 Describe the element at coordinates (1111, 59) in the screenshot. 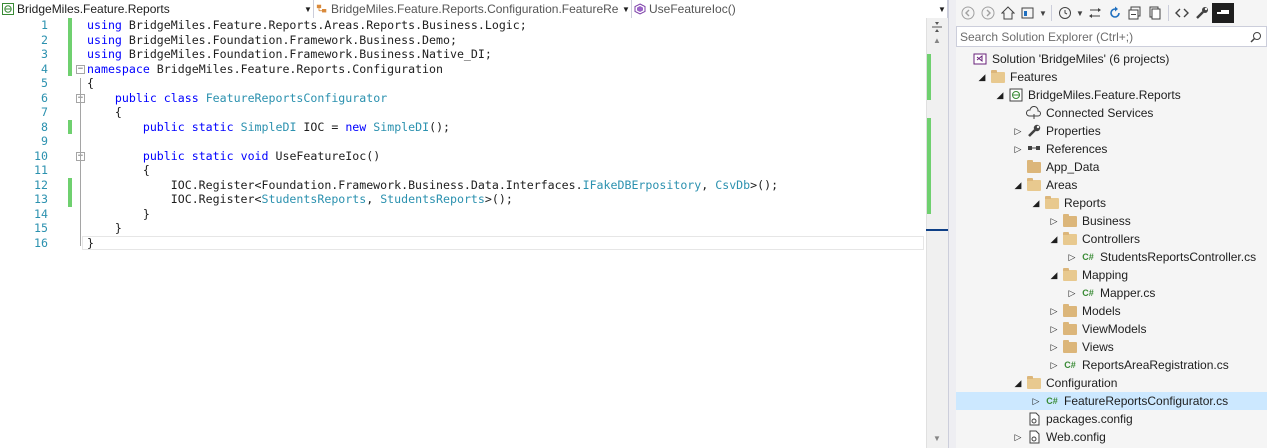

I see `tree-item: Solution 'BridgeMiles' (6 projects)` at that location.